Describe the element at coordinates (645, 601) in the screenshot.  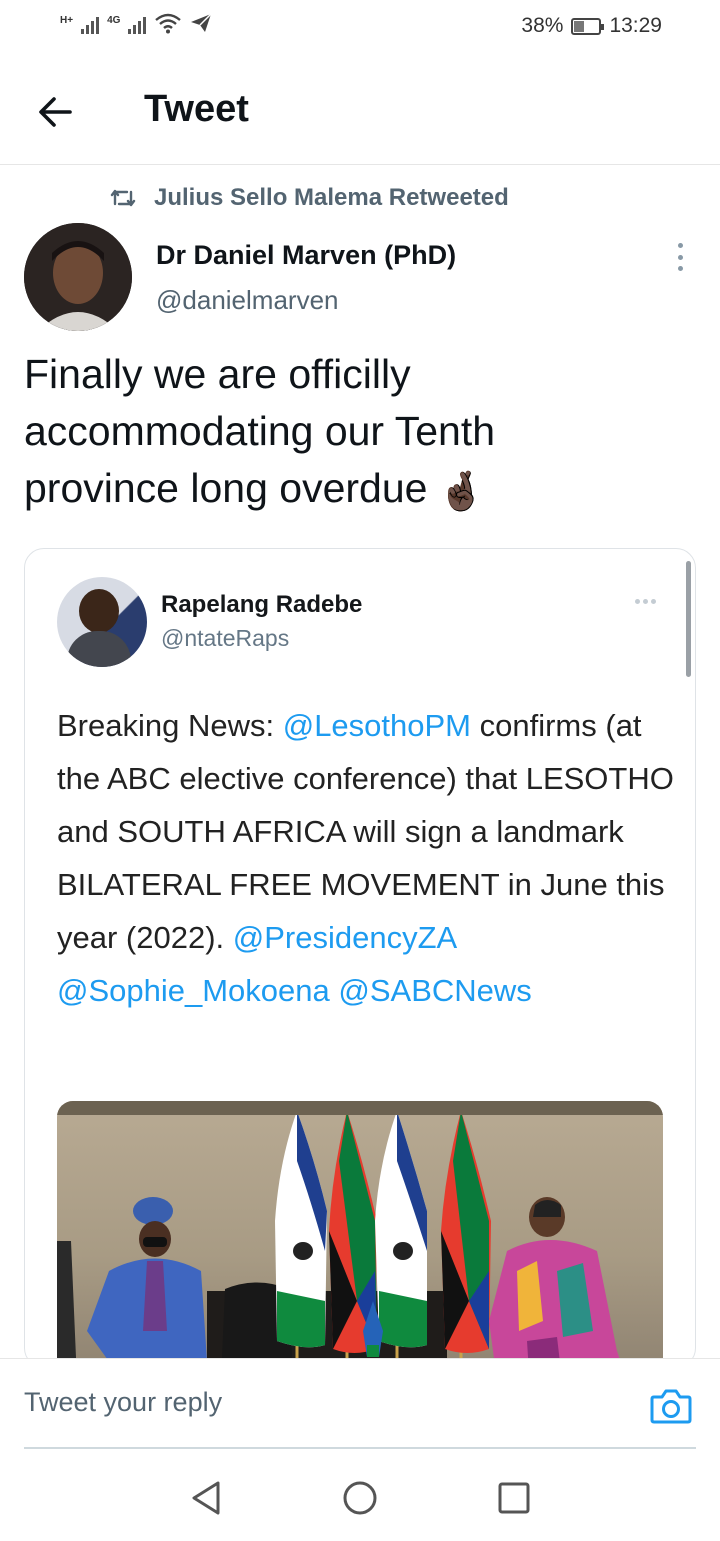
I see `quoted-more-icon` at that location.